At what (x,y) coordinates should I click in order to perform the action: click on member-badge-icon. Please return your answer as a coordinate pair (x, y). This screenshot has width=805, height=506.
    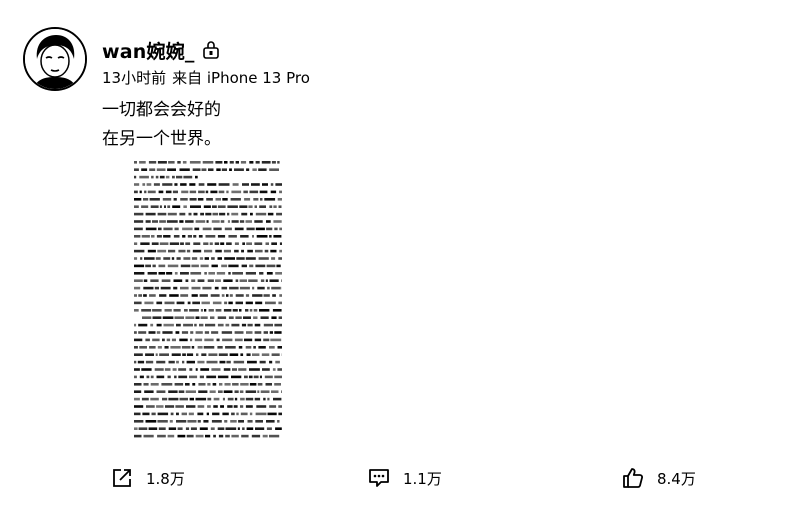
    Looking at the image, I should click on (211, 50).